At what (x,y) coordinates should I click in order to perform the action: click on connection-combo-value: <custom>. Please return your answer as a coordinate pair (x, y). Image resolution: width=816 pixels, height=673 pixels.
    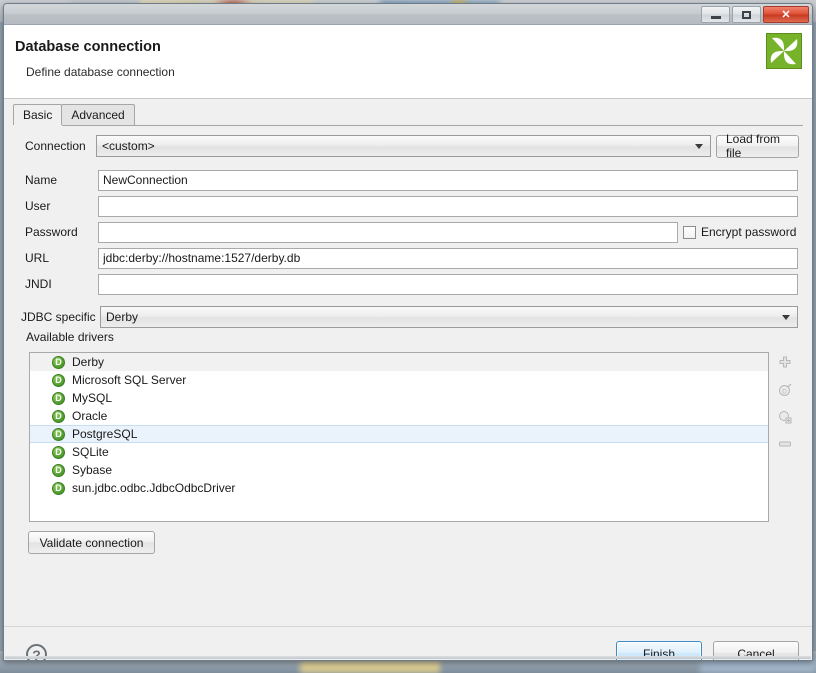
    Looking at the image, I should click on (128, 146).